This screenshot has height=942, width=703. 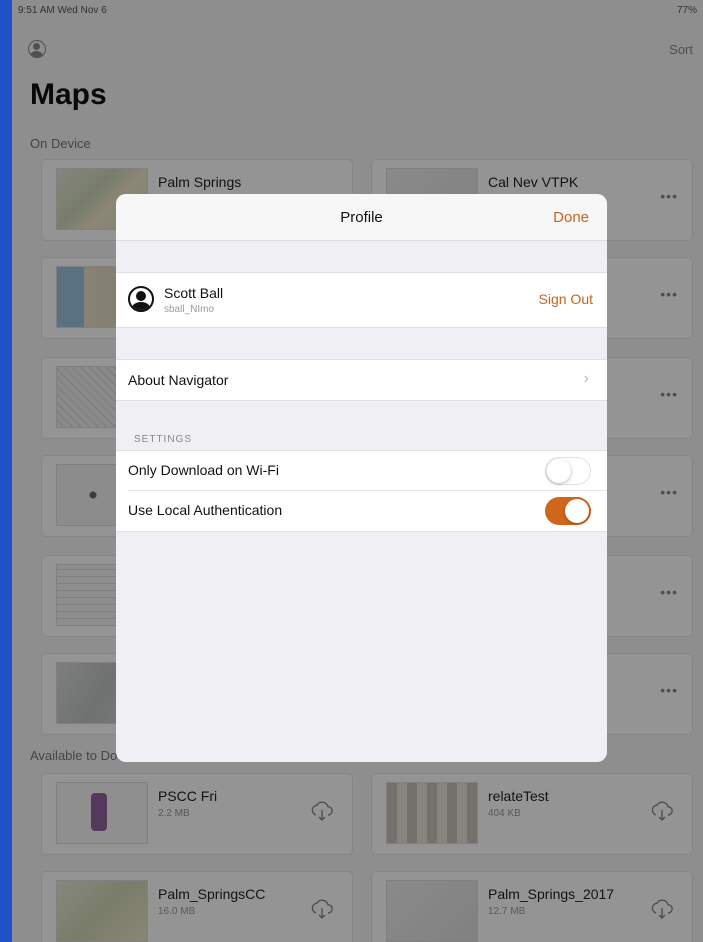 What do you see at coordinates (189, 309) in the screenshot?
I see `user-handle: sball_NImo` at bounding box center [189, 309].